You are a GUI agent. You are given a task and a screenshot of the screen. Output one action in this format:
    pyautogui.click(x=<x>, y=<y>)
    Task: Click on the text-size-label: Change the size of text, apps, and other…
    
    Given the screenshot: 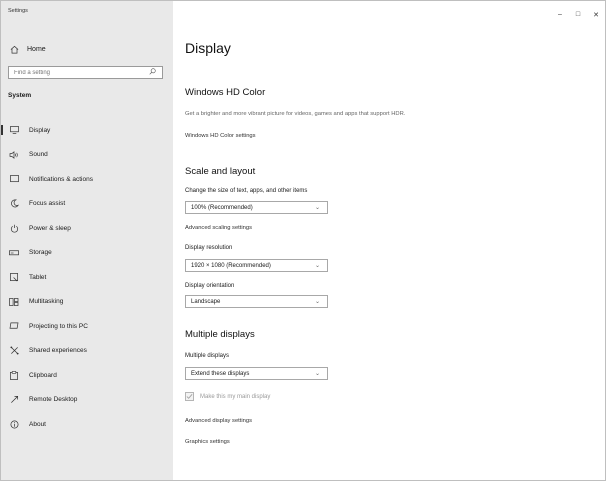 What is the action you would take?
    pyautogui.click(x=246, y=191)
    